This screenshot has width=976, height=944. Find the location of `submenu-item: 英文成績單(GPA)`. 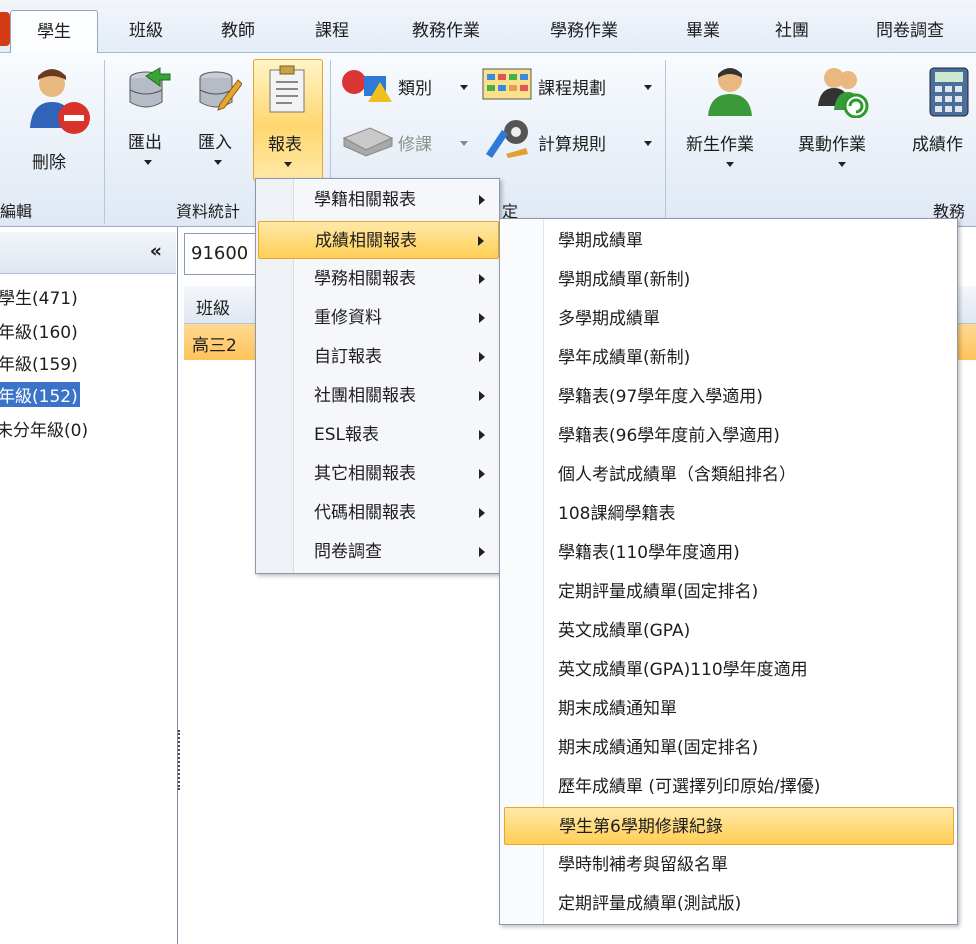

submenu-item: 英文成績單(GPA) is located at coordinates (624, 631).